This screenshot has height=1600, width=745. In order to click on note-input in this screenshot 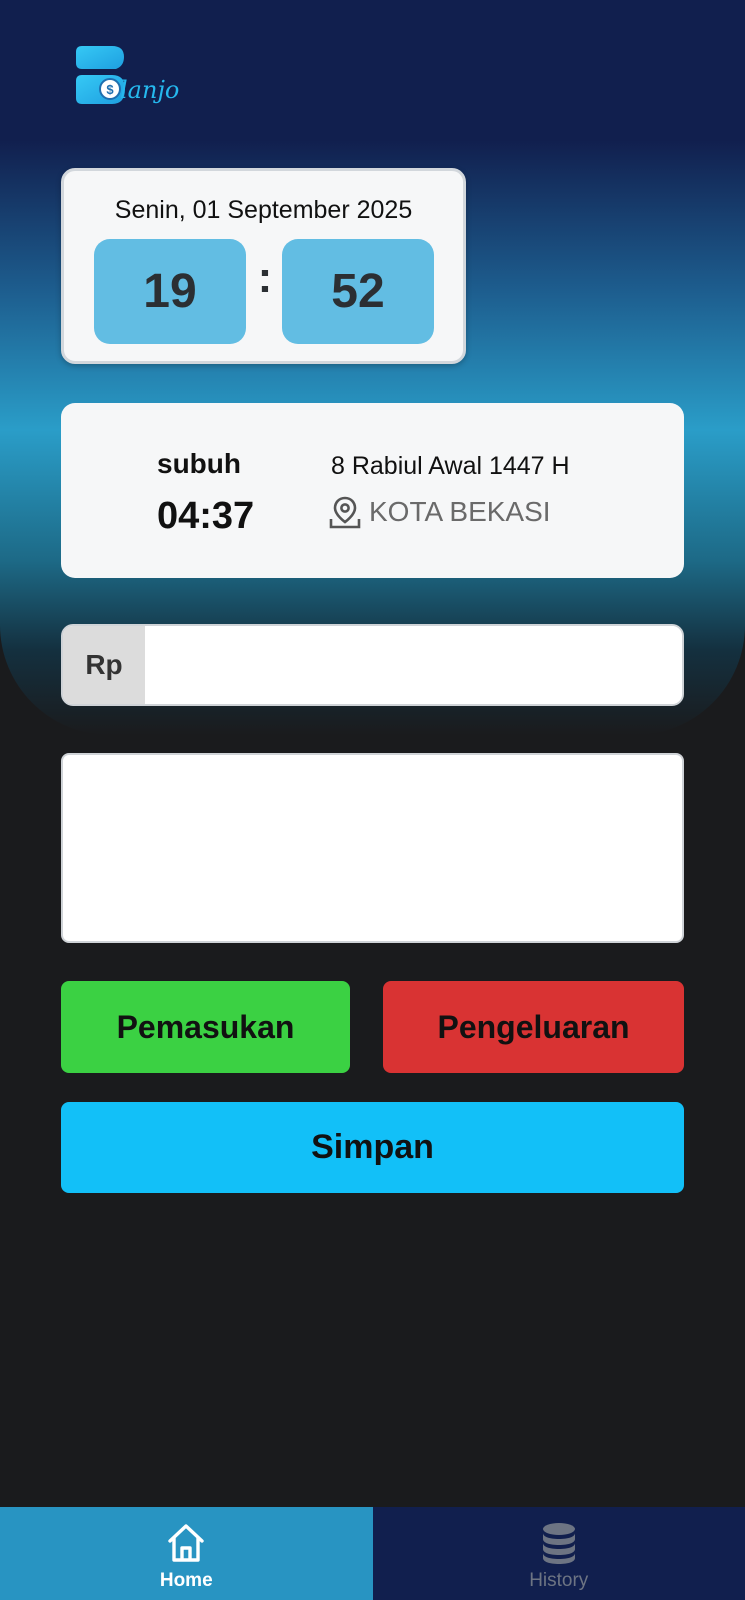, I will do `click(372, 848)`.